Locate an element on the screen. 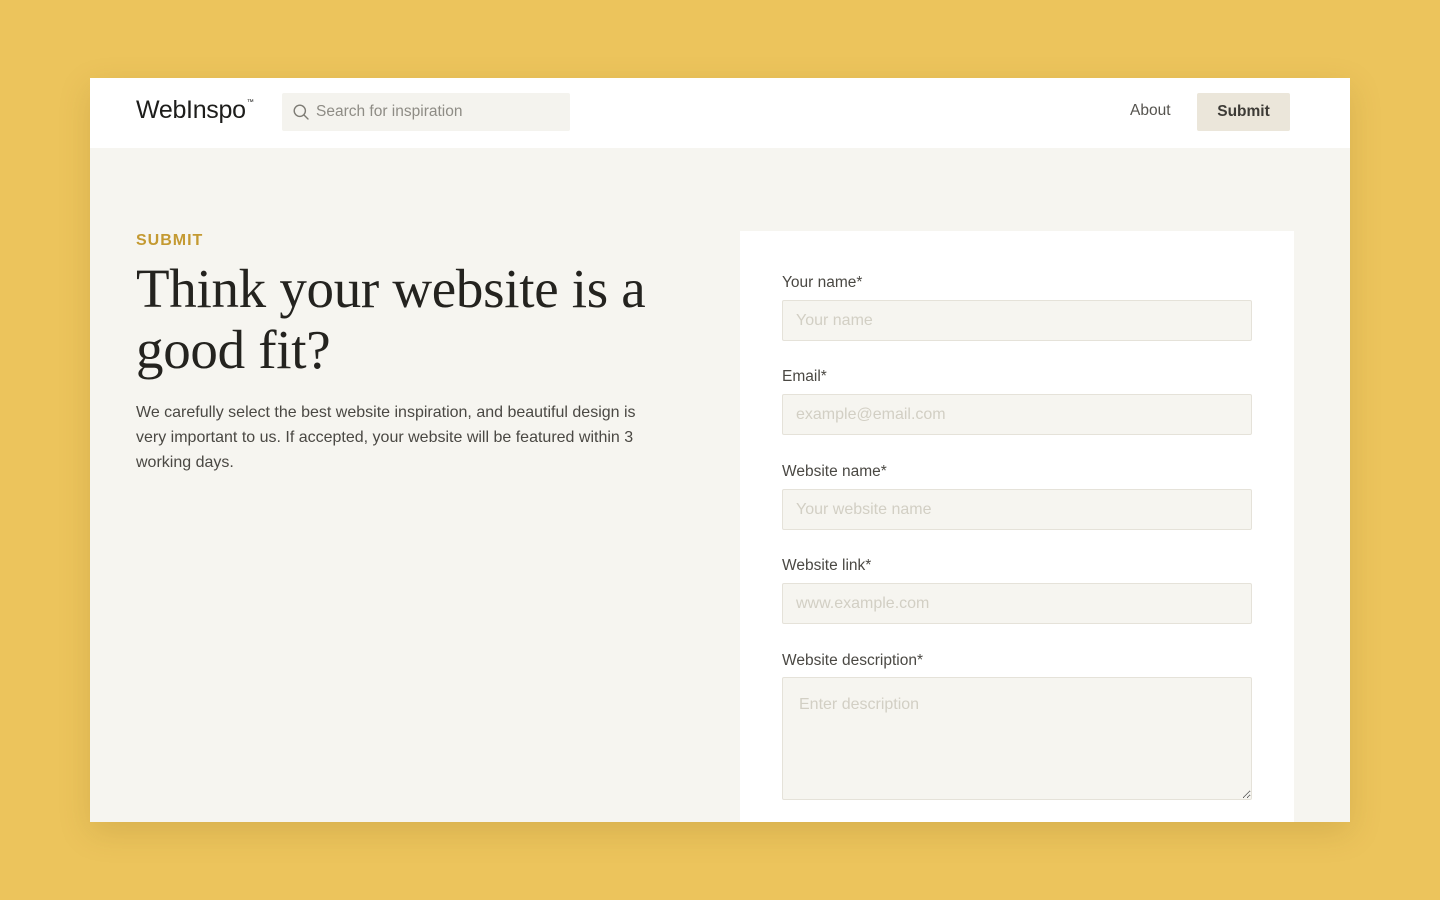 The image size is (1440, 900). website-name-field-label: Website name* is located at coordinates (834, 471).